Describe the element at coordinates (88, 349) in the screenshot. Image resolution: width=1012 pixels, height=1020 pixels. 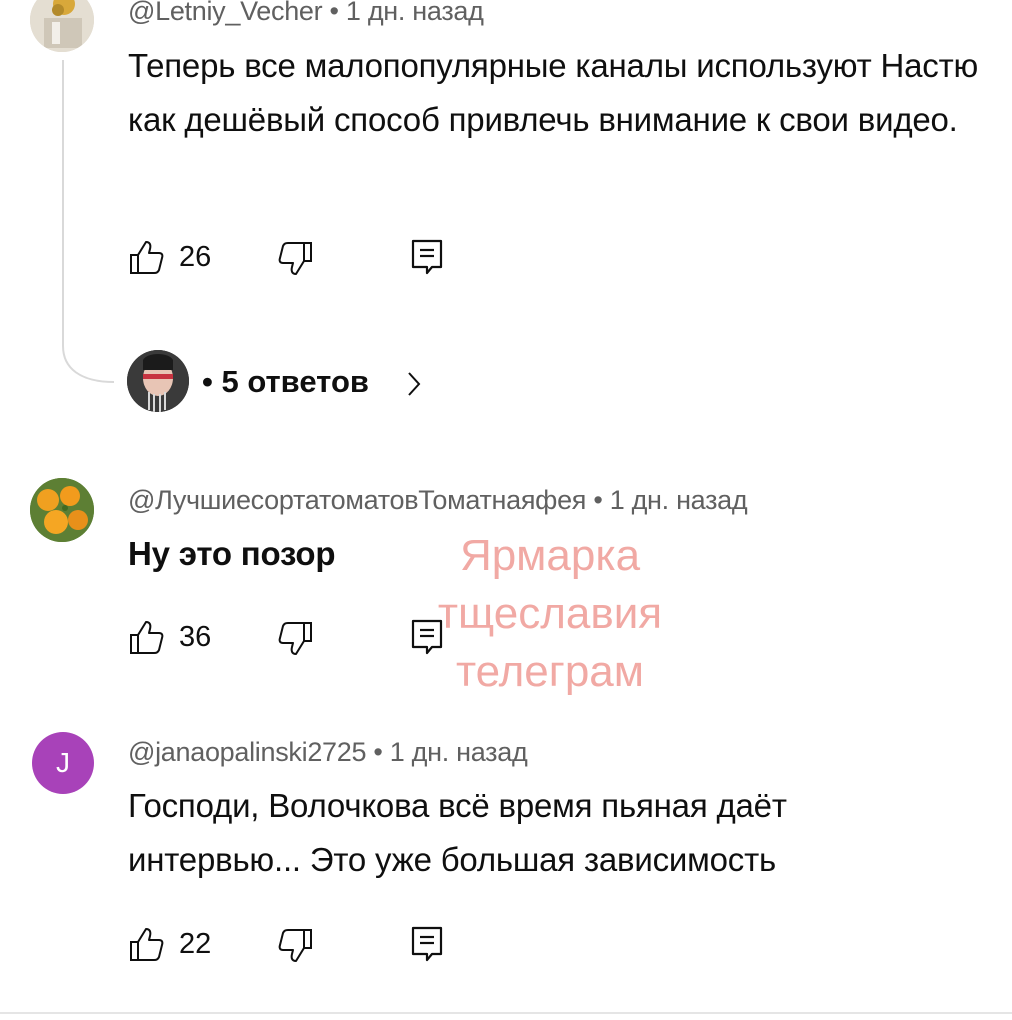
I see `thread-curve` at that location.